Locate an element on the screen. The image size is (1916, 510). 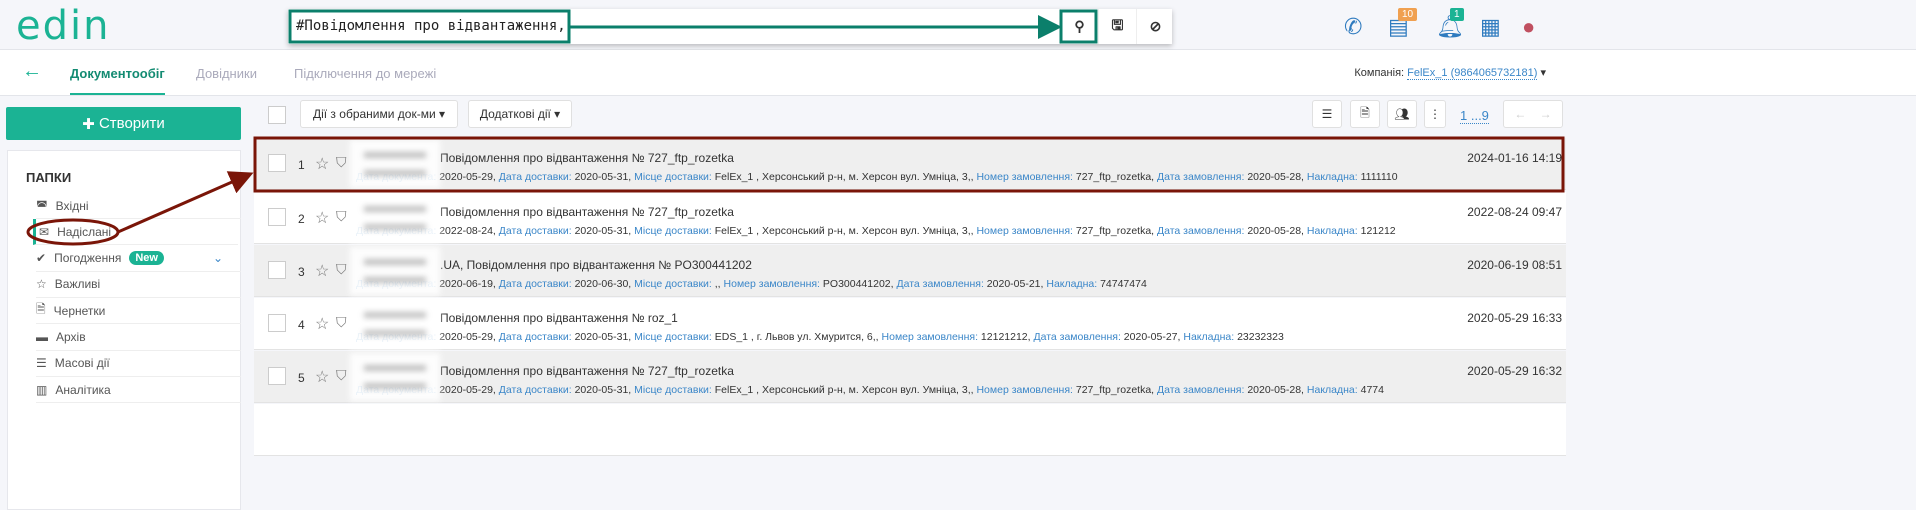
edin-logo: edin is located at coordinates (63, 26).